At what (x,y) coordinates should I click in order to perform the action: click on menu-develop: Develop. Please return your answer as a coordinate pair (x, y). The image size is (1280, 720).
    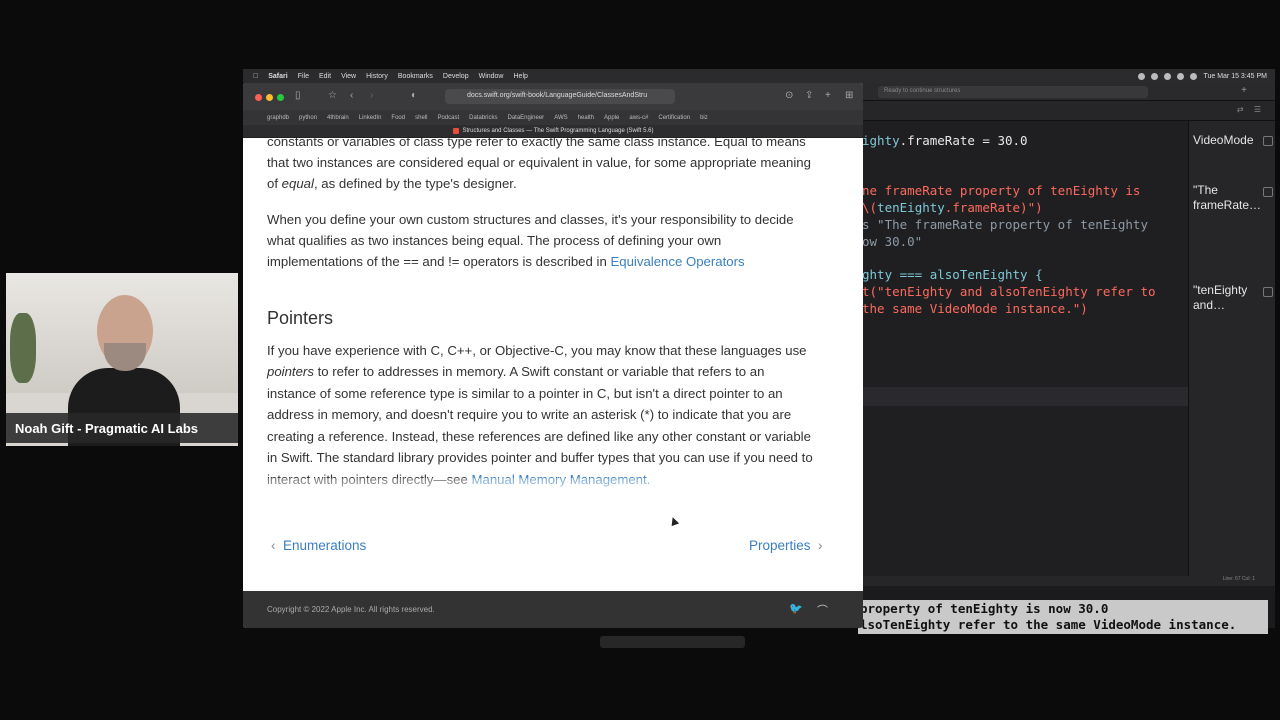
    Looking at the image, I should click on (456, 76).